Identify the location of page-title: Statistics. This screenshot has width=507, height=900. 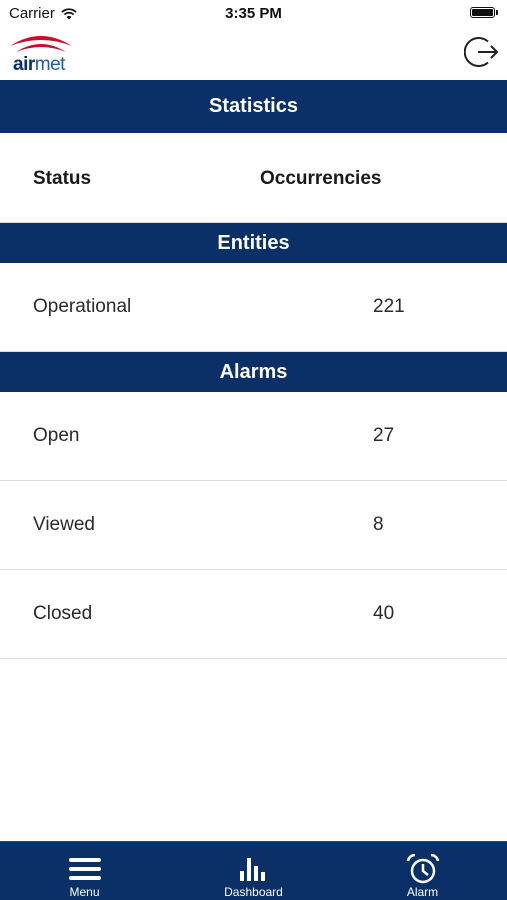
(253, 106).